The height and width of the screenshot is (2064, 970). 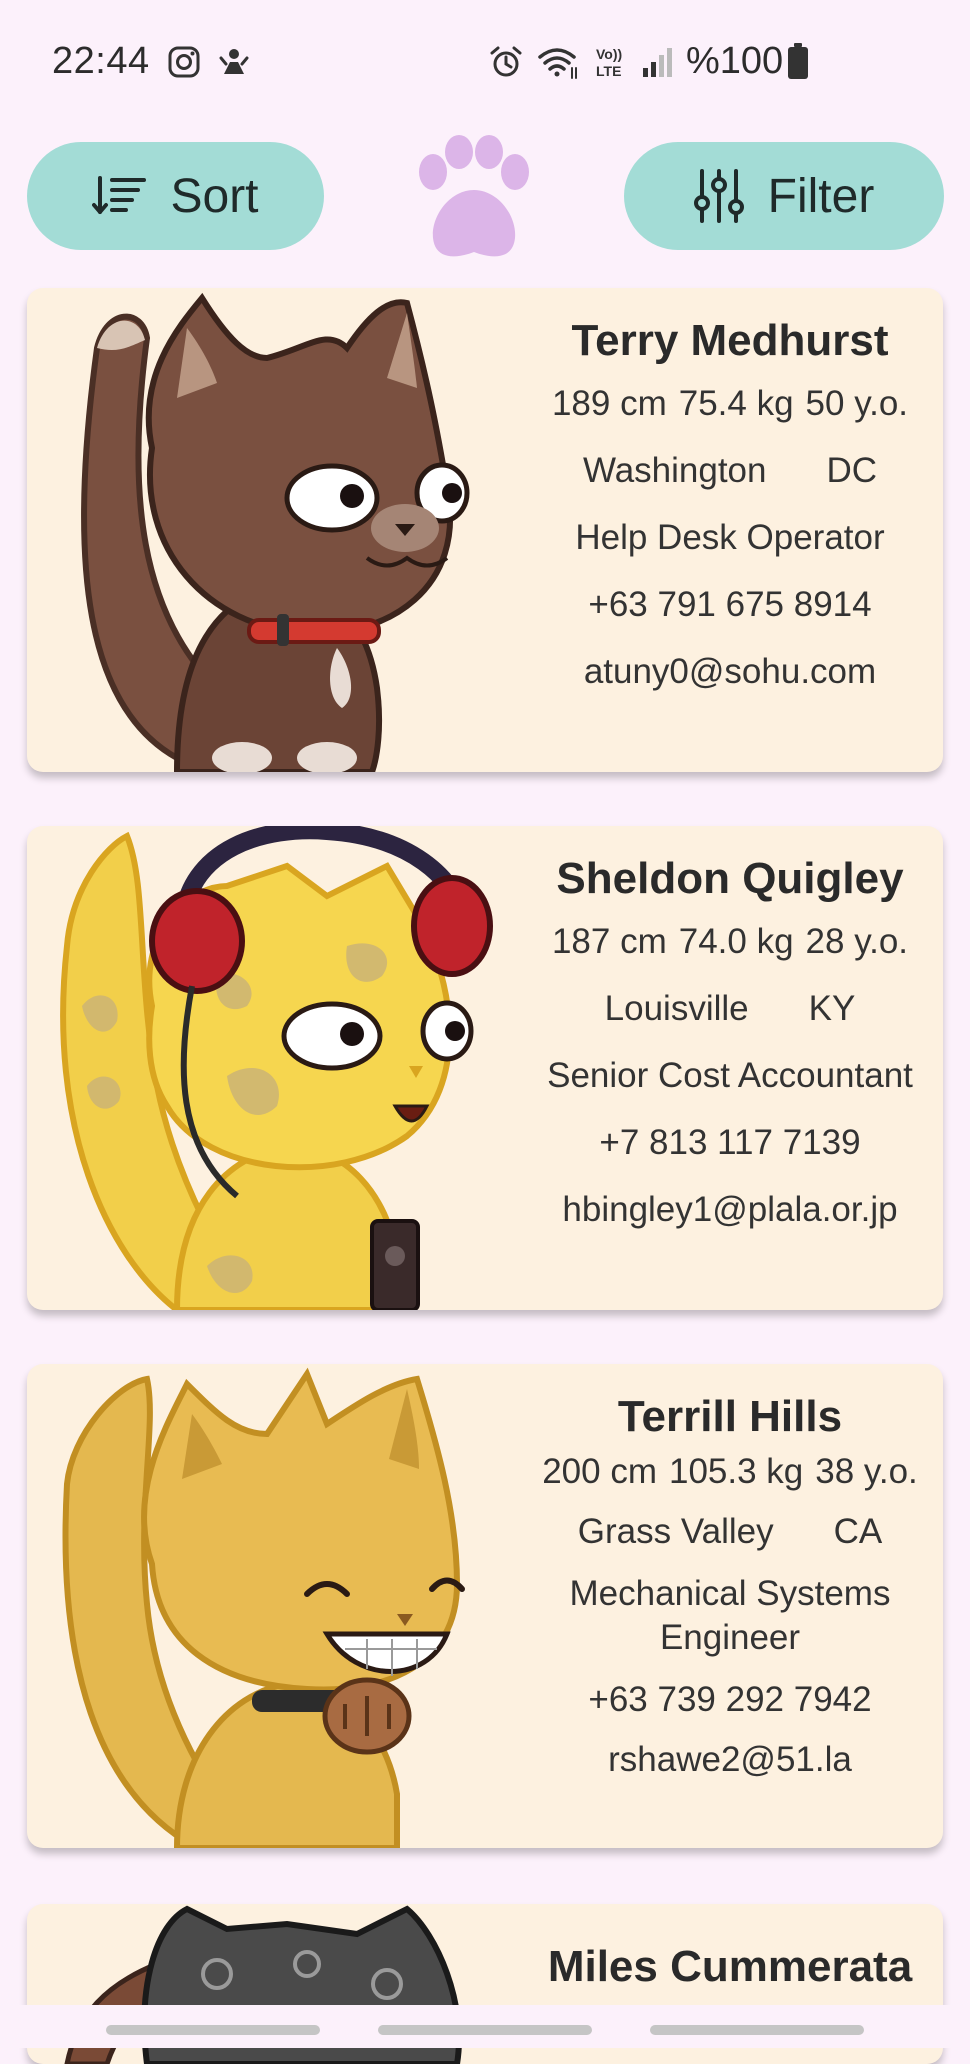 What do you see at coordinates (557, 63) in the screenshot?
I see `wifi-icon` at bounding box center [557, 63].